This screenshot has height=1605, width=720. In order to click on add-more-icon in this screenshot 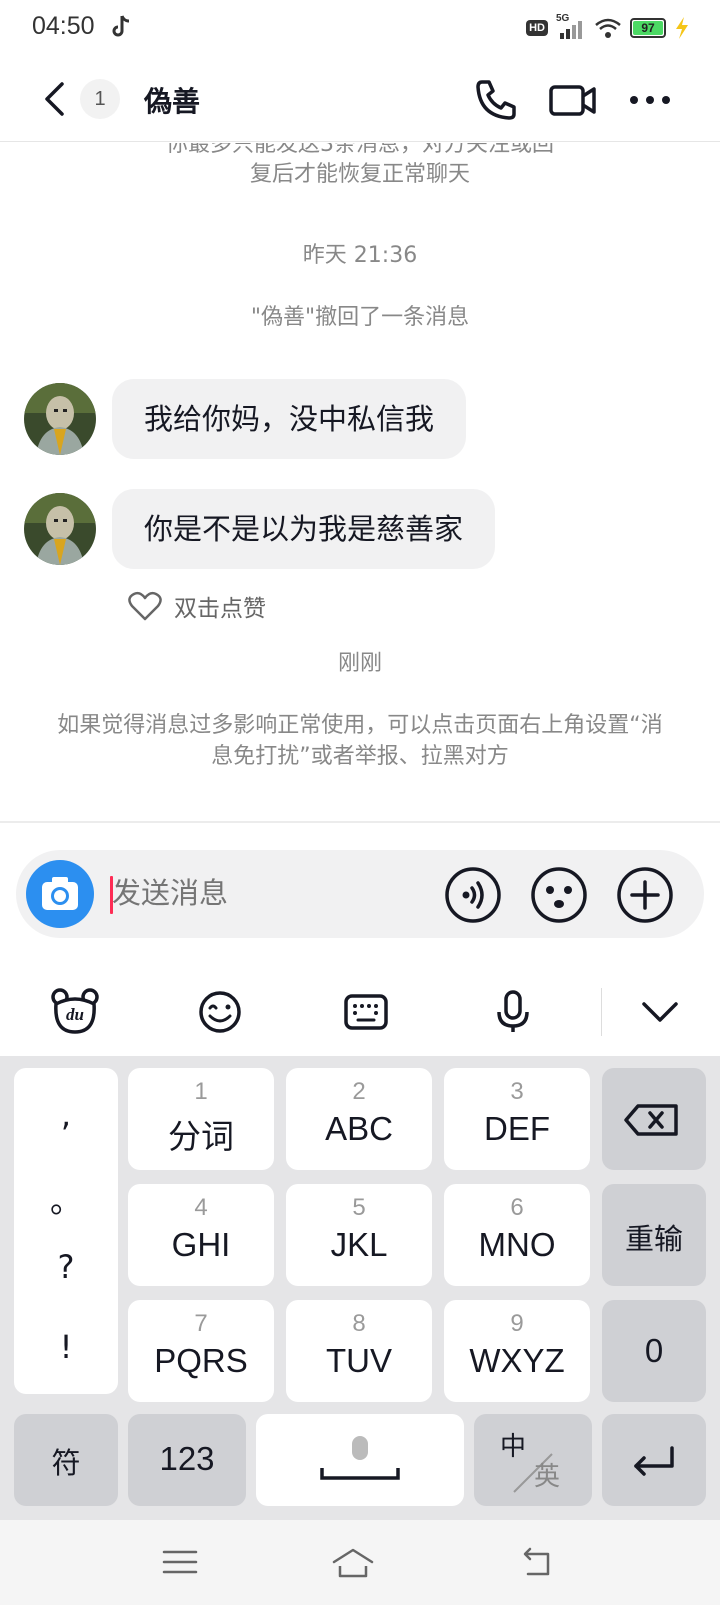, I will do `click(645, 895)`.